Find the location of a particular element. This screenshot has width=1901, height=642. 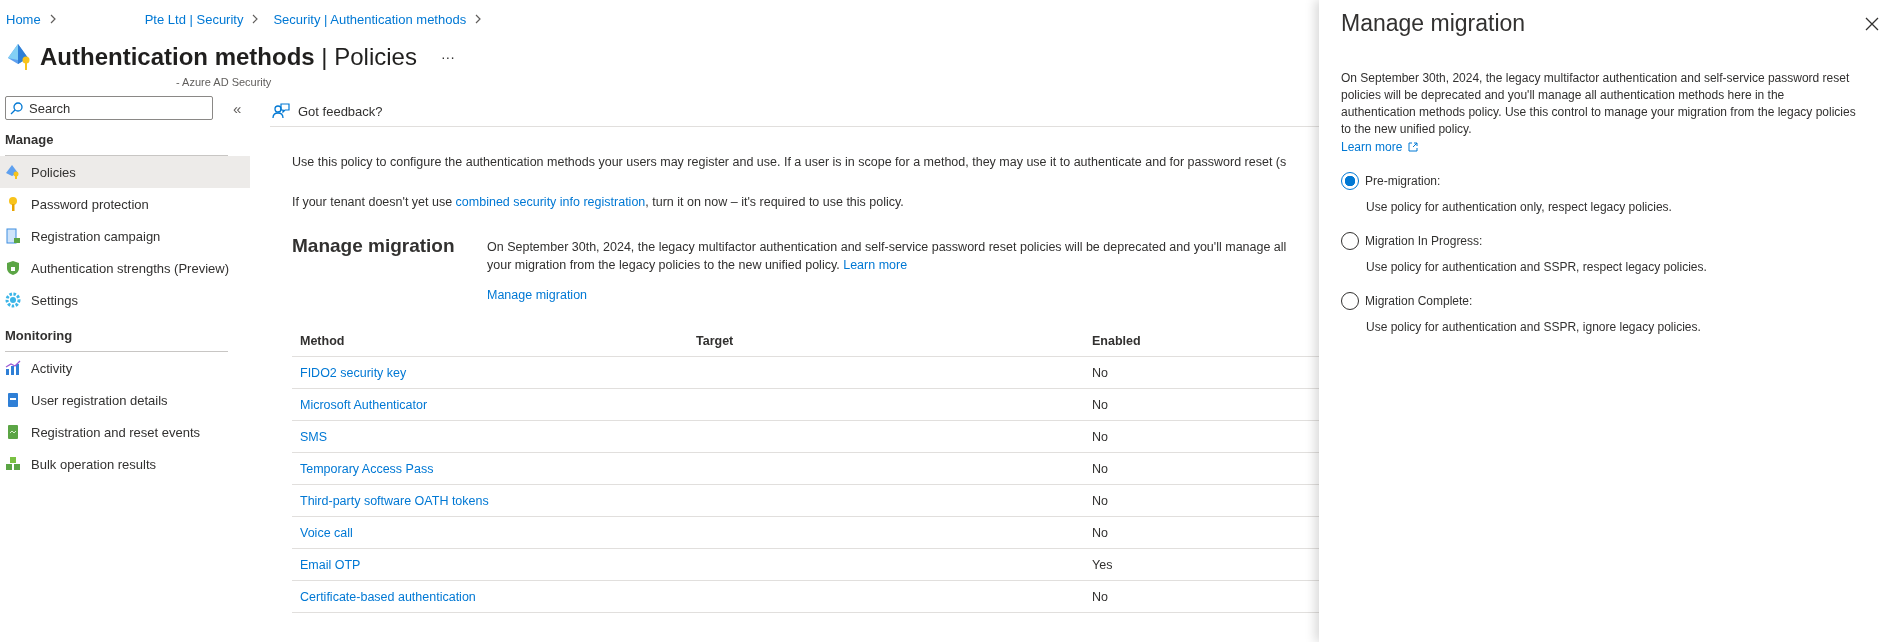

close-icon is located at coordinates (1872, 23).